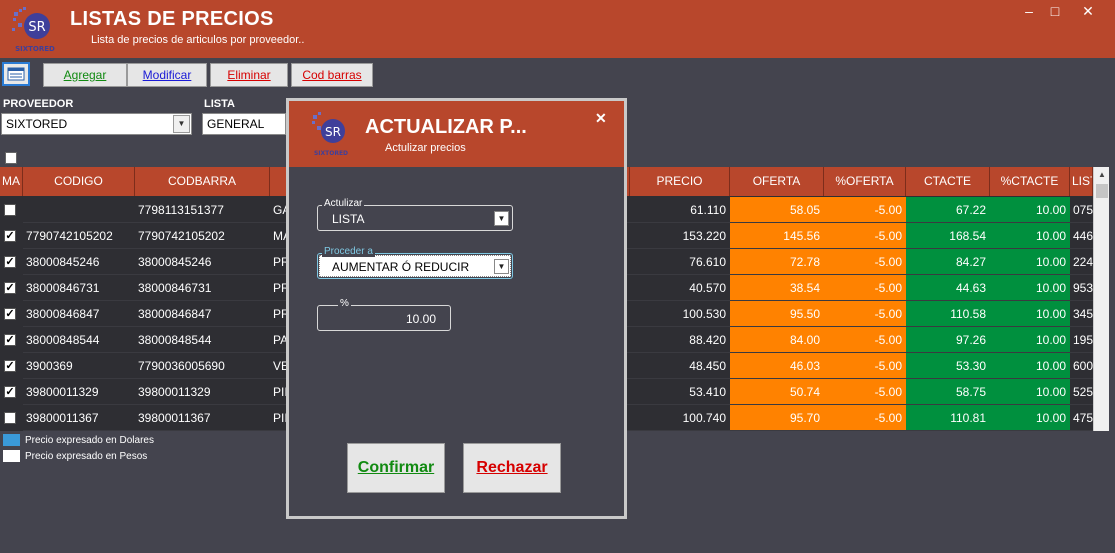 The height and width of the screenshot is (553, 1115). Describe the element at coordinates (167, 75) in the screenshot. I see `modificar-button: Modificar` at that location.